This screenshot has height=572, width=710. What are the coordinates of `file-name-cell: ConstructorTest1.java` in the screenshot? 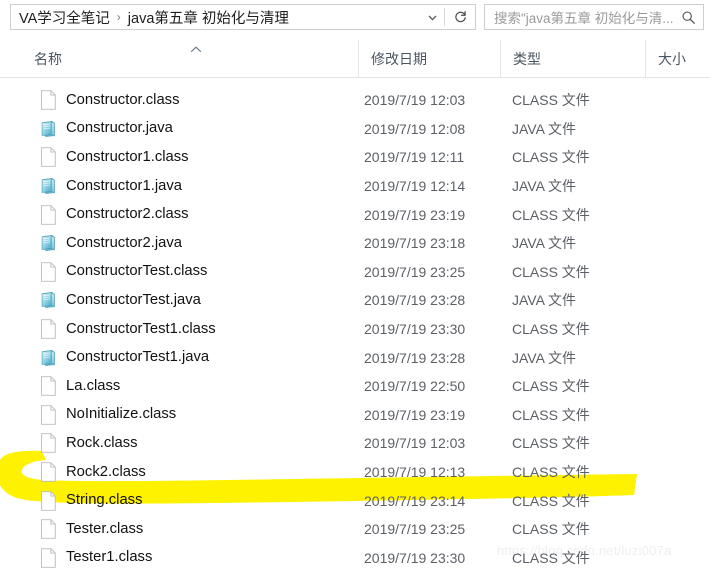 It's located at (124, 358).